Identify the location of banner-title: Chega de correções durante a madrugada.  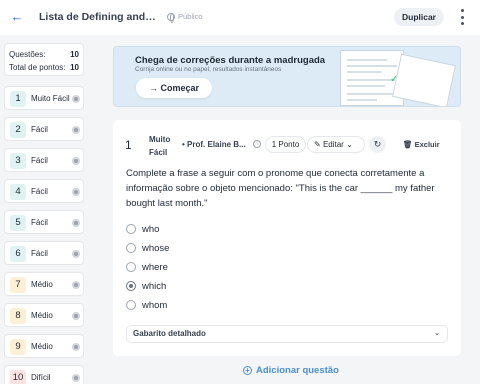
(230, 60).